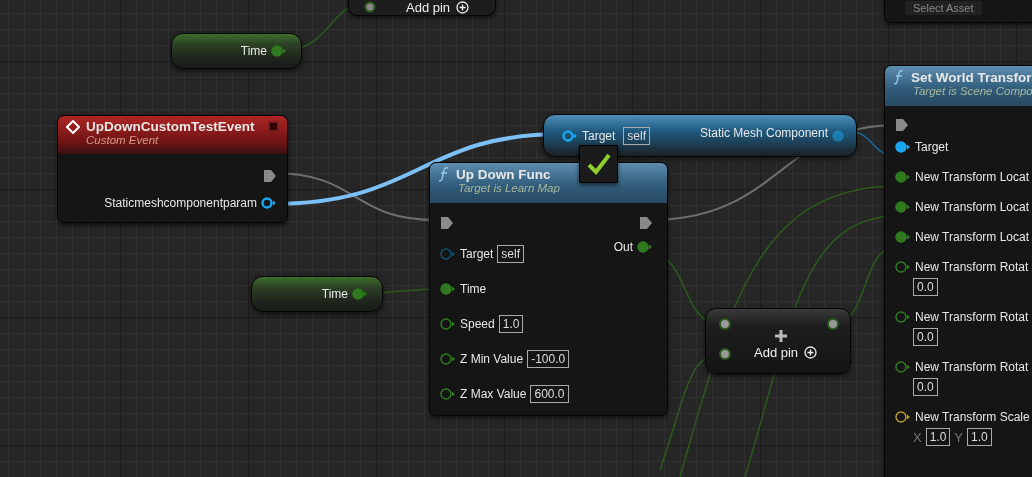  What do you see at coordinates (763, 133) in the screenshot?
I see `pin-label: Static Mesh Component` at bounding box center [763, 133].